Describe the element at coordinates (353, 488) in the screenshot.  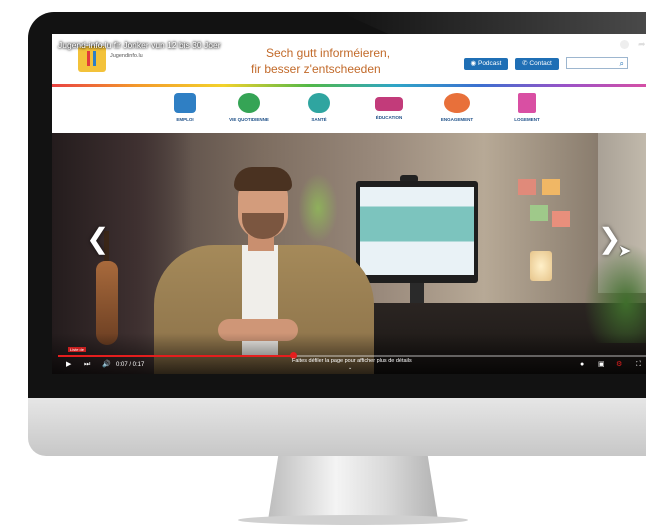
I see `monitor-stand` at that location.